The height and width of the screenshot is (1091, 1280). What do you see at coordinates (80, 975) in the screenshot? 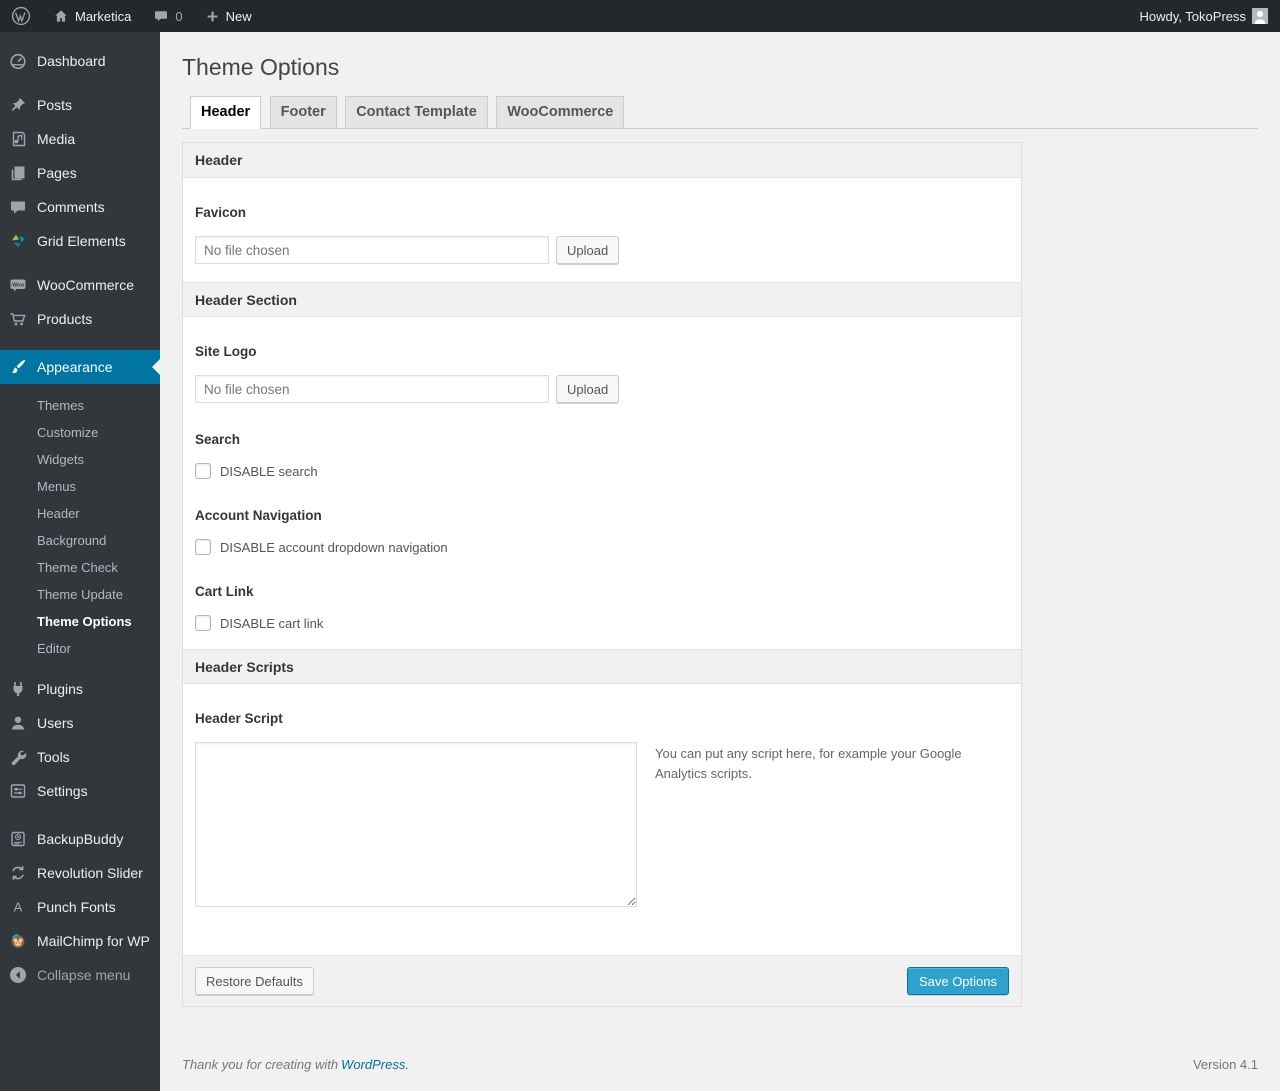
I see `collapse-menu-button: Collapse menu` at bounding box center [80, 975].